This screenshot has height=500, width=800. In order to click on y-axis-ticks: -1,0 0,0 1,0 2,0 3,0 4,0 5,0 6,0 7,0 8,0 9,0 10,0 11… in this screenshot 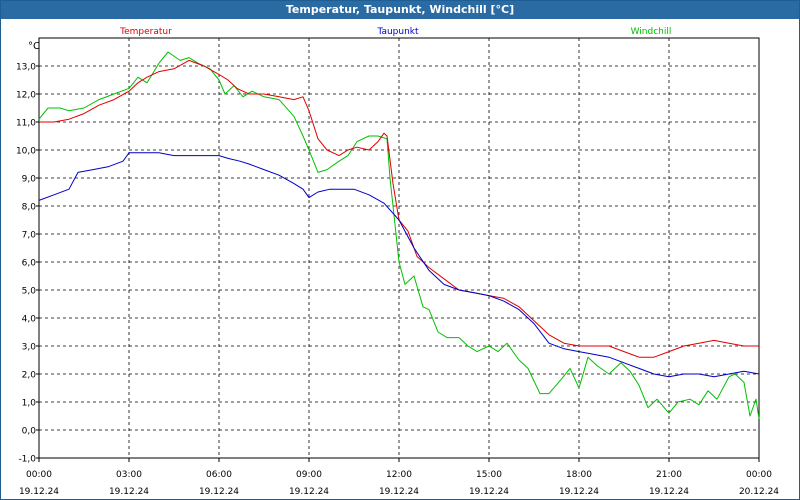, I will do `click(27, 264)`.